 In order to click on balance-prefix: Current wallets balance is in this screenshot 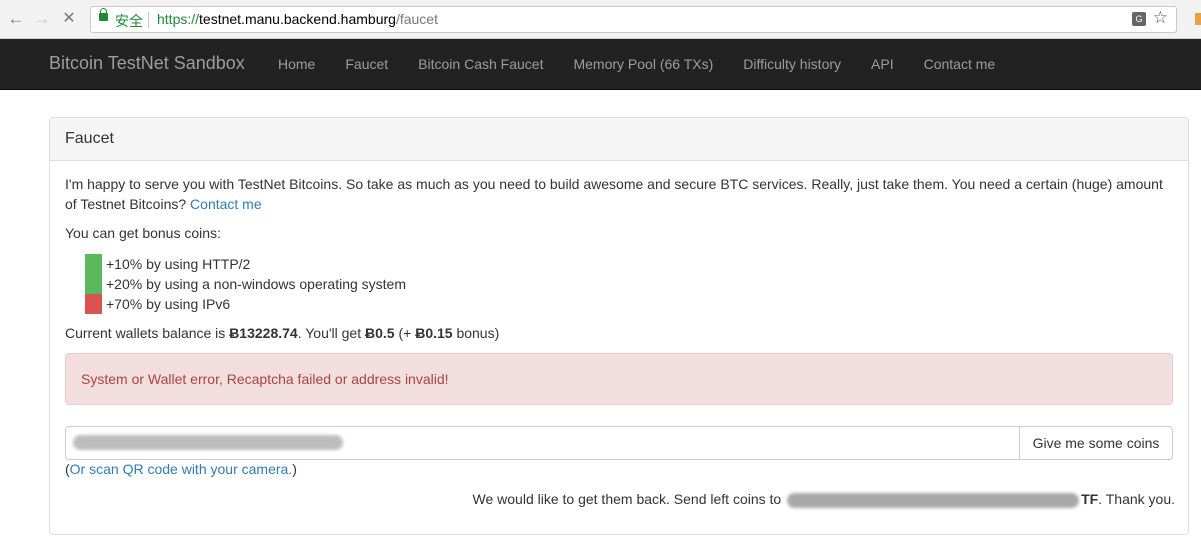, I will do `click(147, 333)`.